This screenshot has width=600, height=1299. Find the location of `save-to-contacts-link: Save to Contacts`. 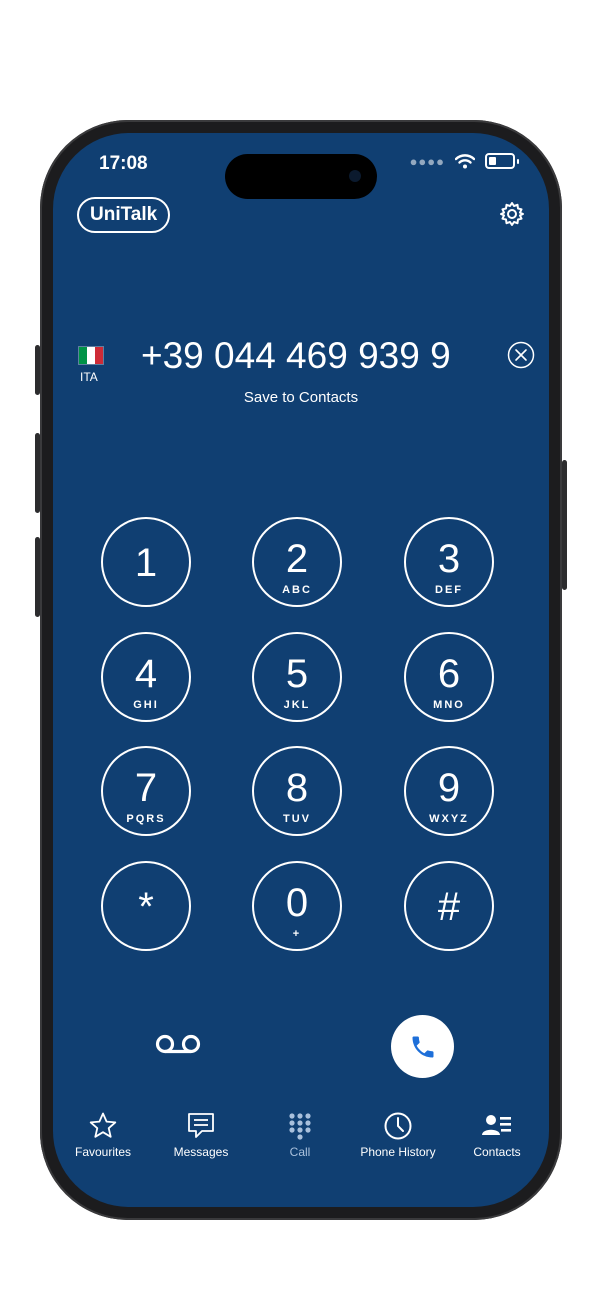

save-to-contacts-link: Save to Contacts is located at coordinates (301, 397).